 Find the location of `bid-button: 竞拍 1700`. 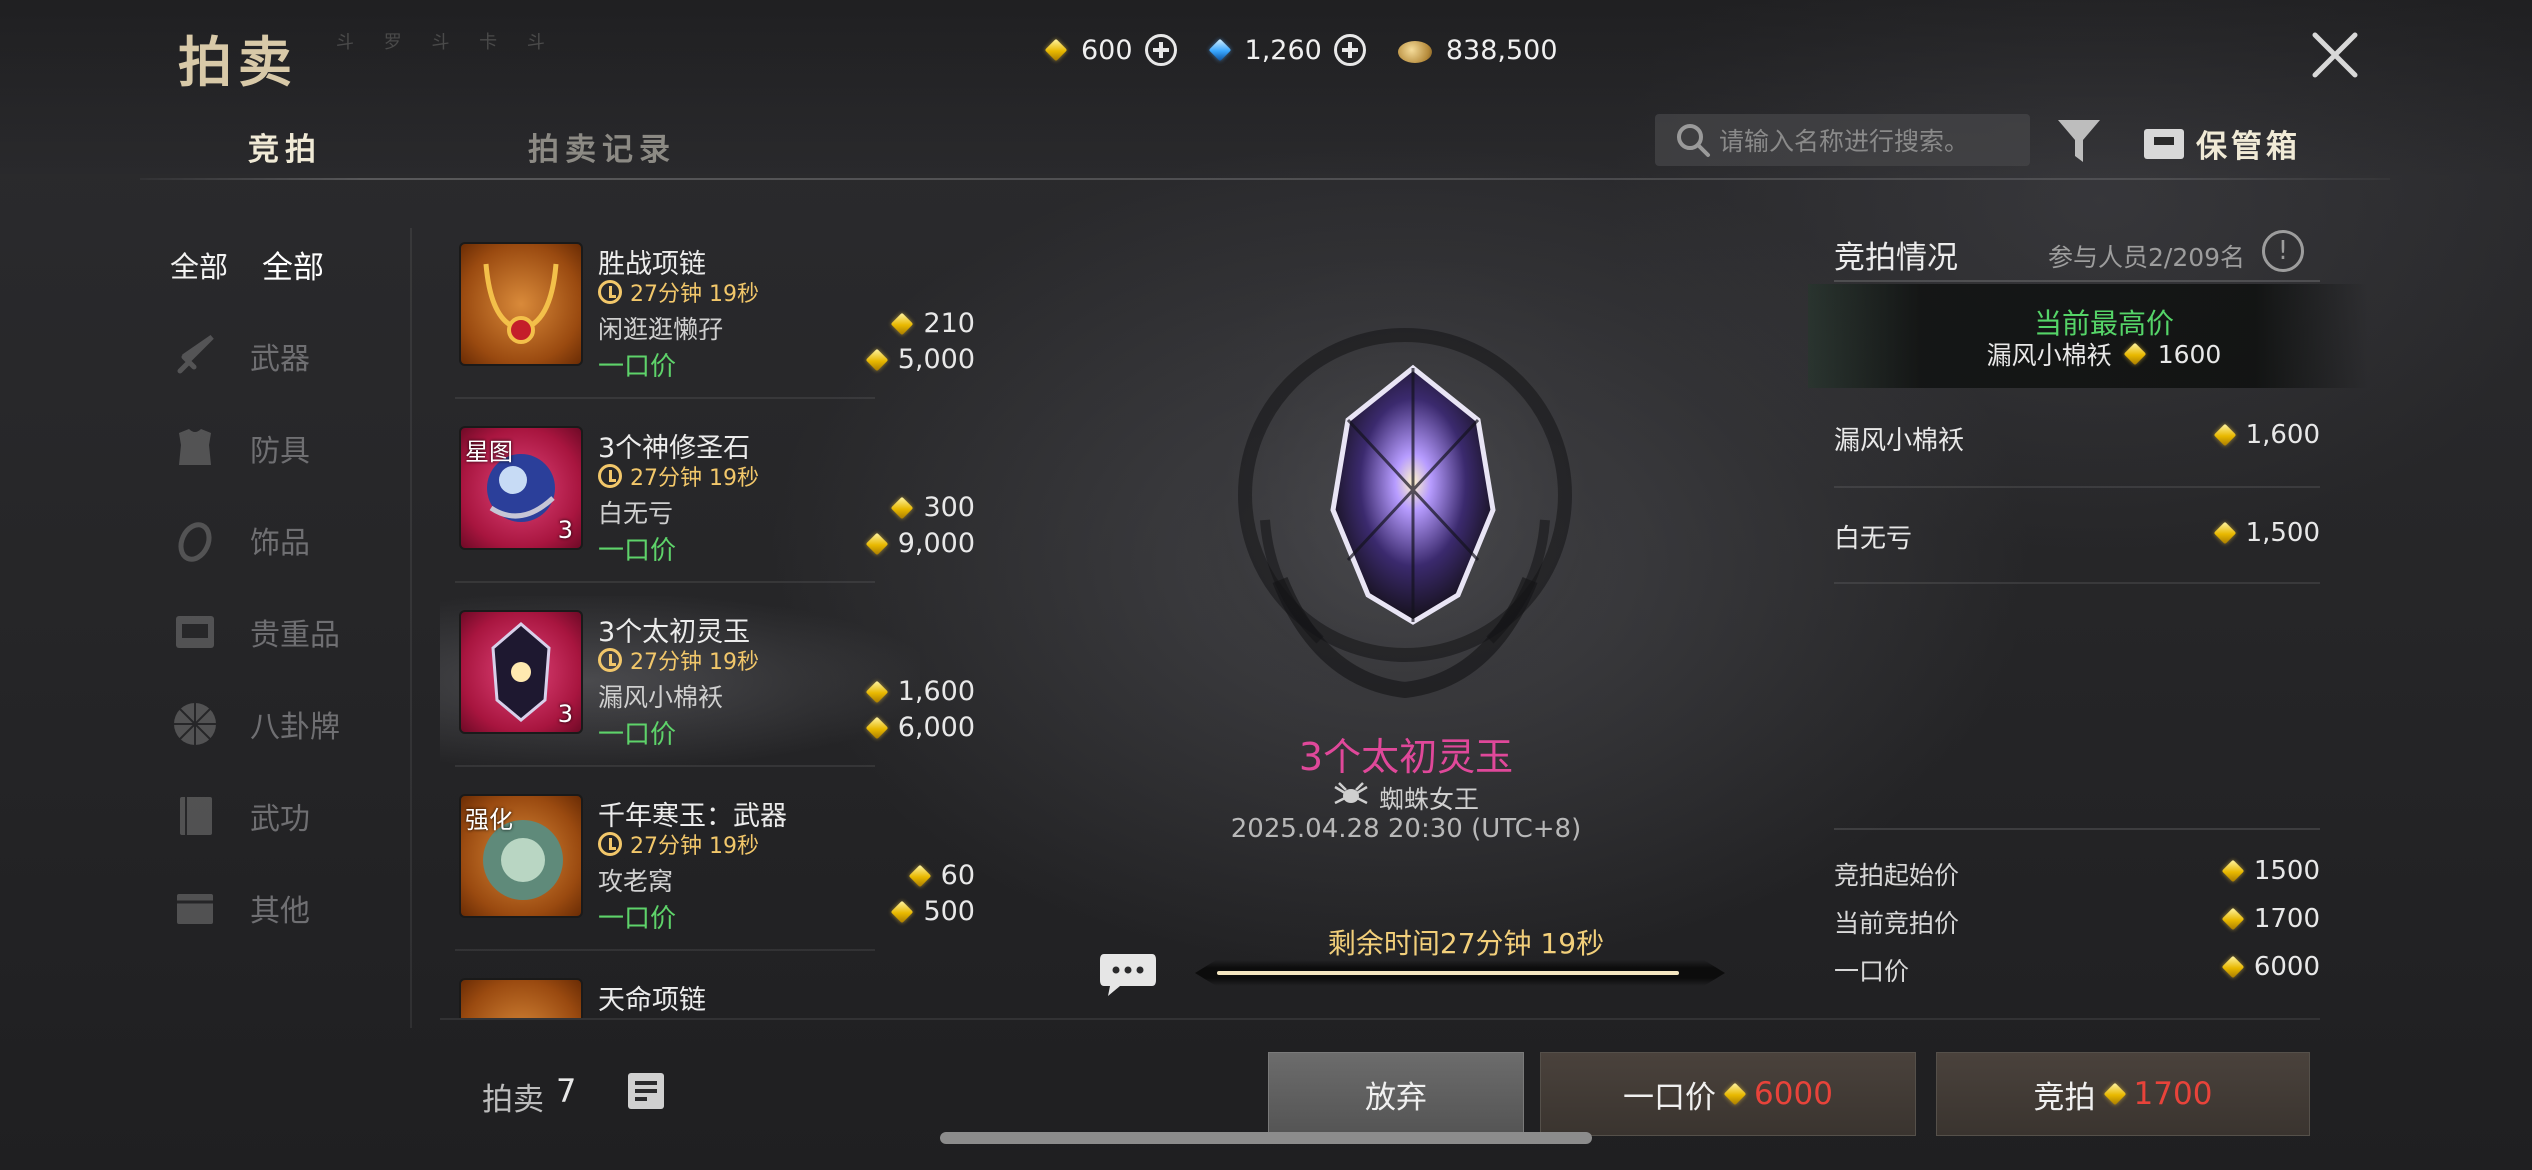

bid-button: 竞拍 1700 is located at coordinates (2123, 1094).